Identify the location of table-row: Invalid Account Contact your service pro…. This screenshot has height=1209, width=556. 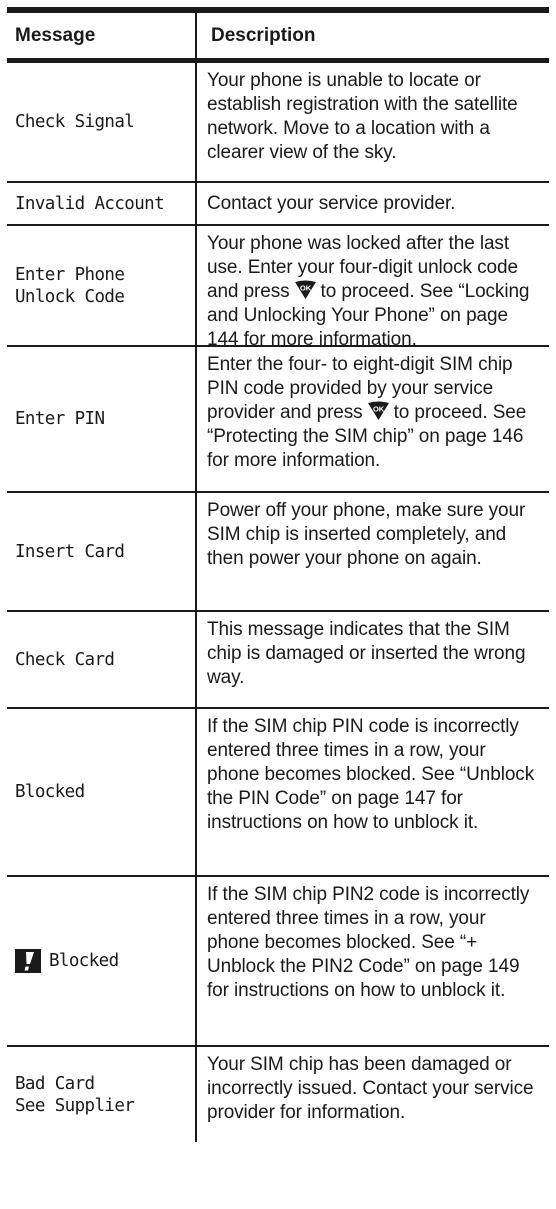
(278, 204).